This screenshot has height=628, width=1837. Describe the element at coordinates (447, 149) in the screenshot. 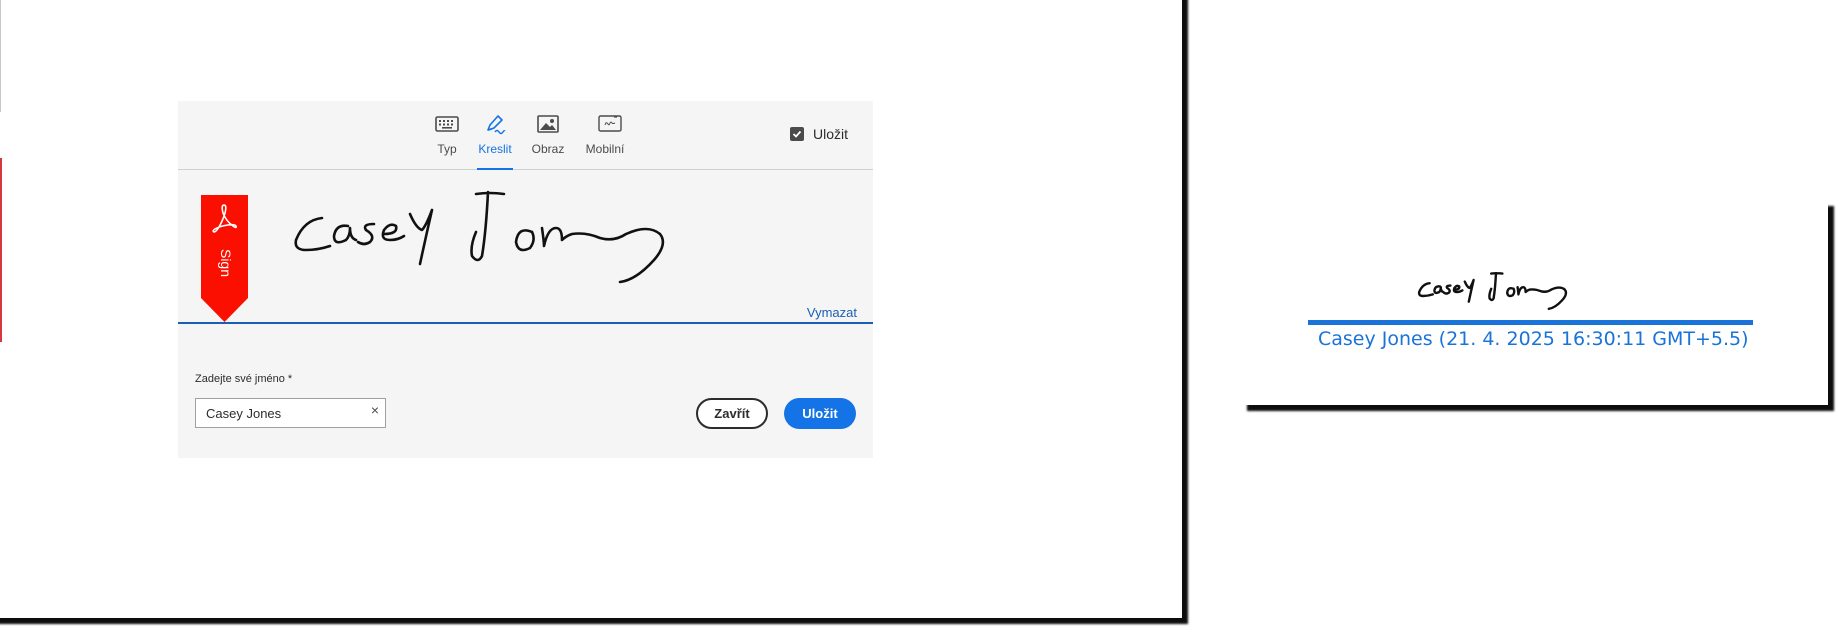

I see `tab-label: Typ` at that location.